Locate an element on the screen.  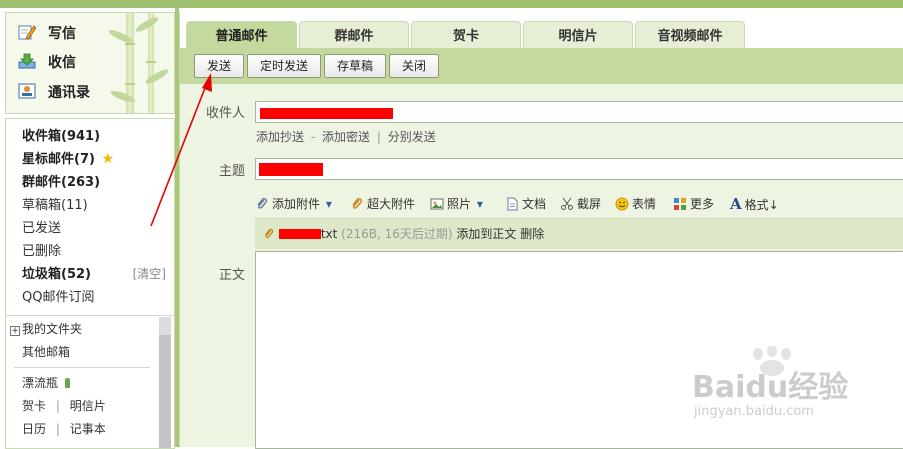
tab-normal-mail: 普通邮件 is located at coordinates (241, 35).